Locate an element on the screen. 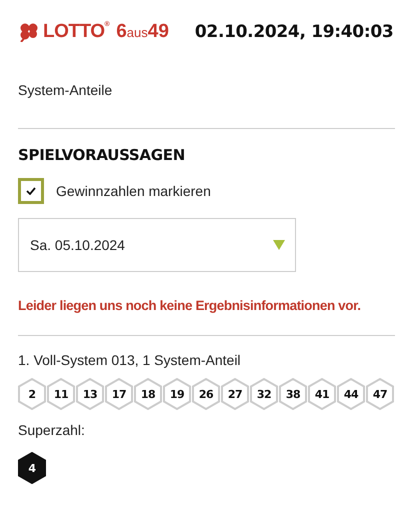 The image size is (413, 508). checkbox is located at coordinates (31, 191).